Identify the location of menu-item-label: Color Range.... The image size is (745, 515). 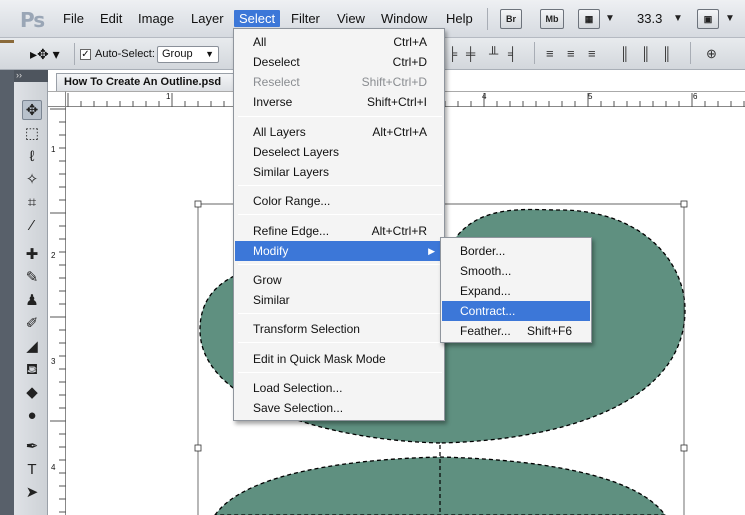
(292, 201).